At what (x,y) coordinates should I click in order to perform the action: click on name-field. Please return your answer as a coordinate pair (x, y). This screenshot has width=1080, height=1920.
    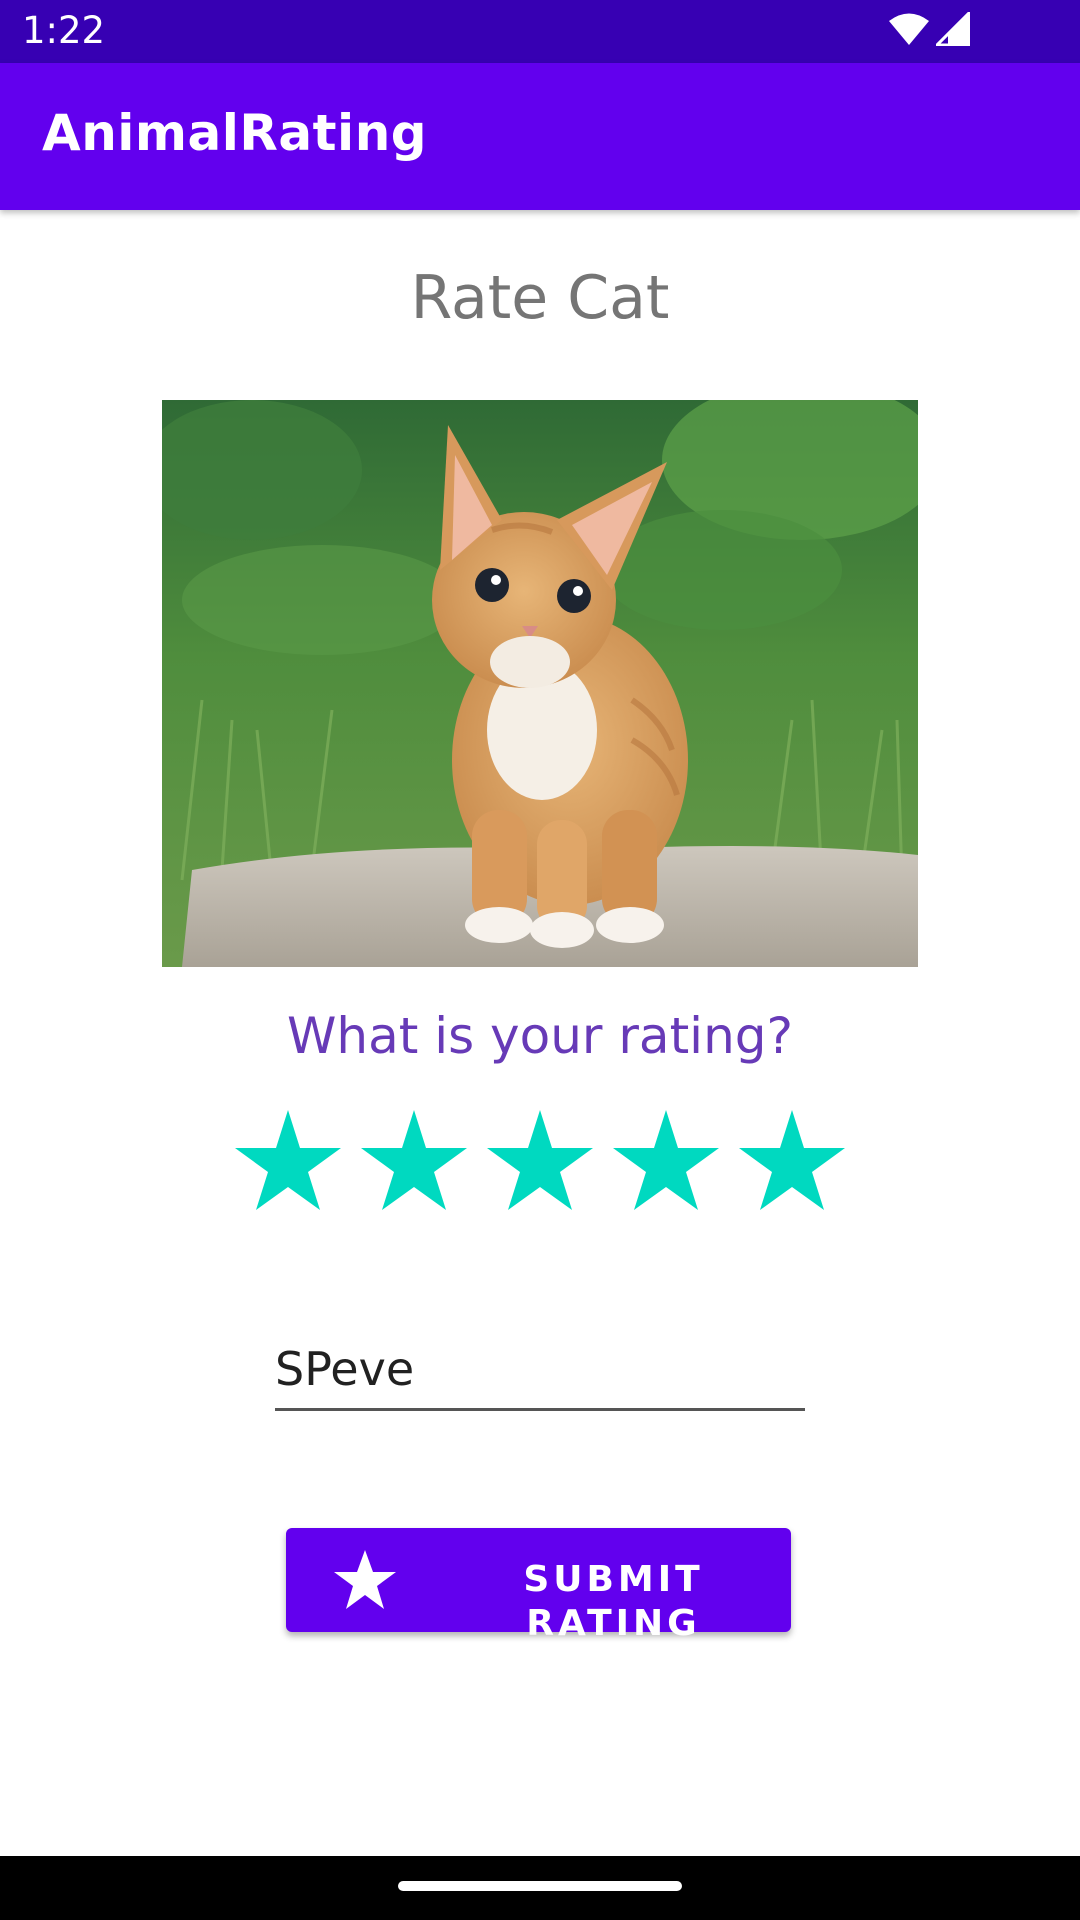
    Looking at the image, I should click on (540, 1370).